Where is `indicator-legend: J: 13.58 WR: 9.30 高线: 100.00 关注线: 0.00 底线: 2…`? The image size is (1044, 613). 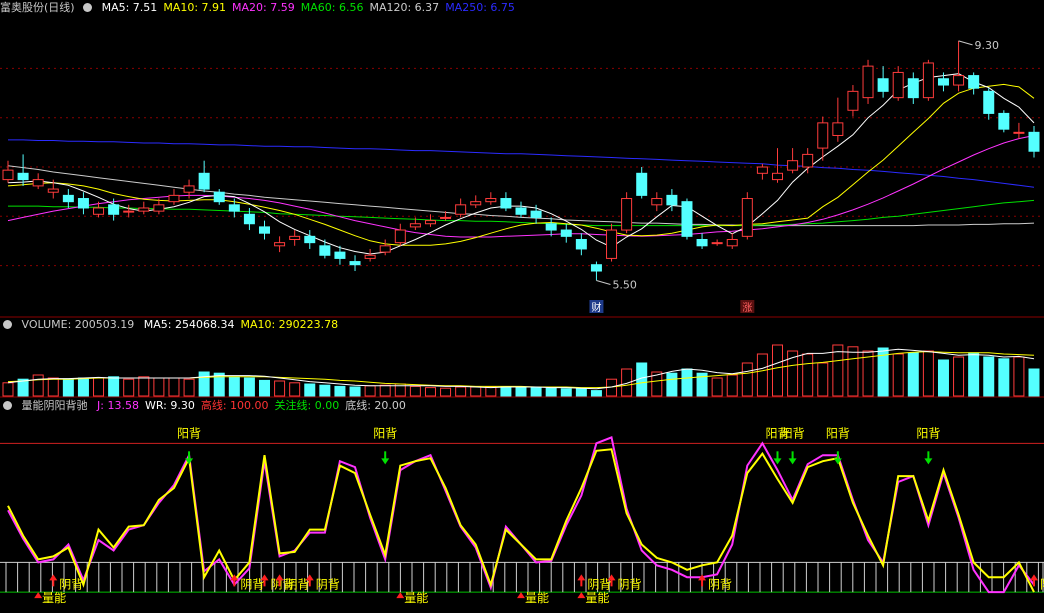 indicator-legend: J: 13.58 WR: 9.30 高线: 100.00 关注线: 0.00 底线: 2… is located at coordinates (254, 405).